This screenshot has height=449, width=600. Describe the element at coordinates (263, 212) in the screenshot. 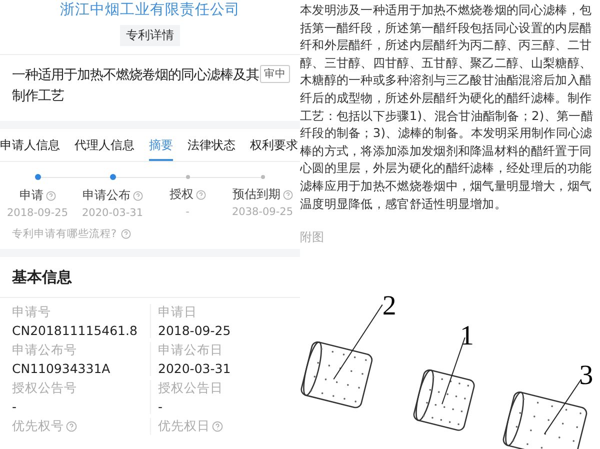

I see `step-date: 2038-09-25` at that location.